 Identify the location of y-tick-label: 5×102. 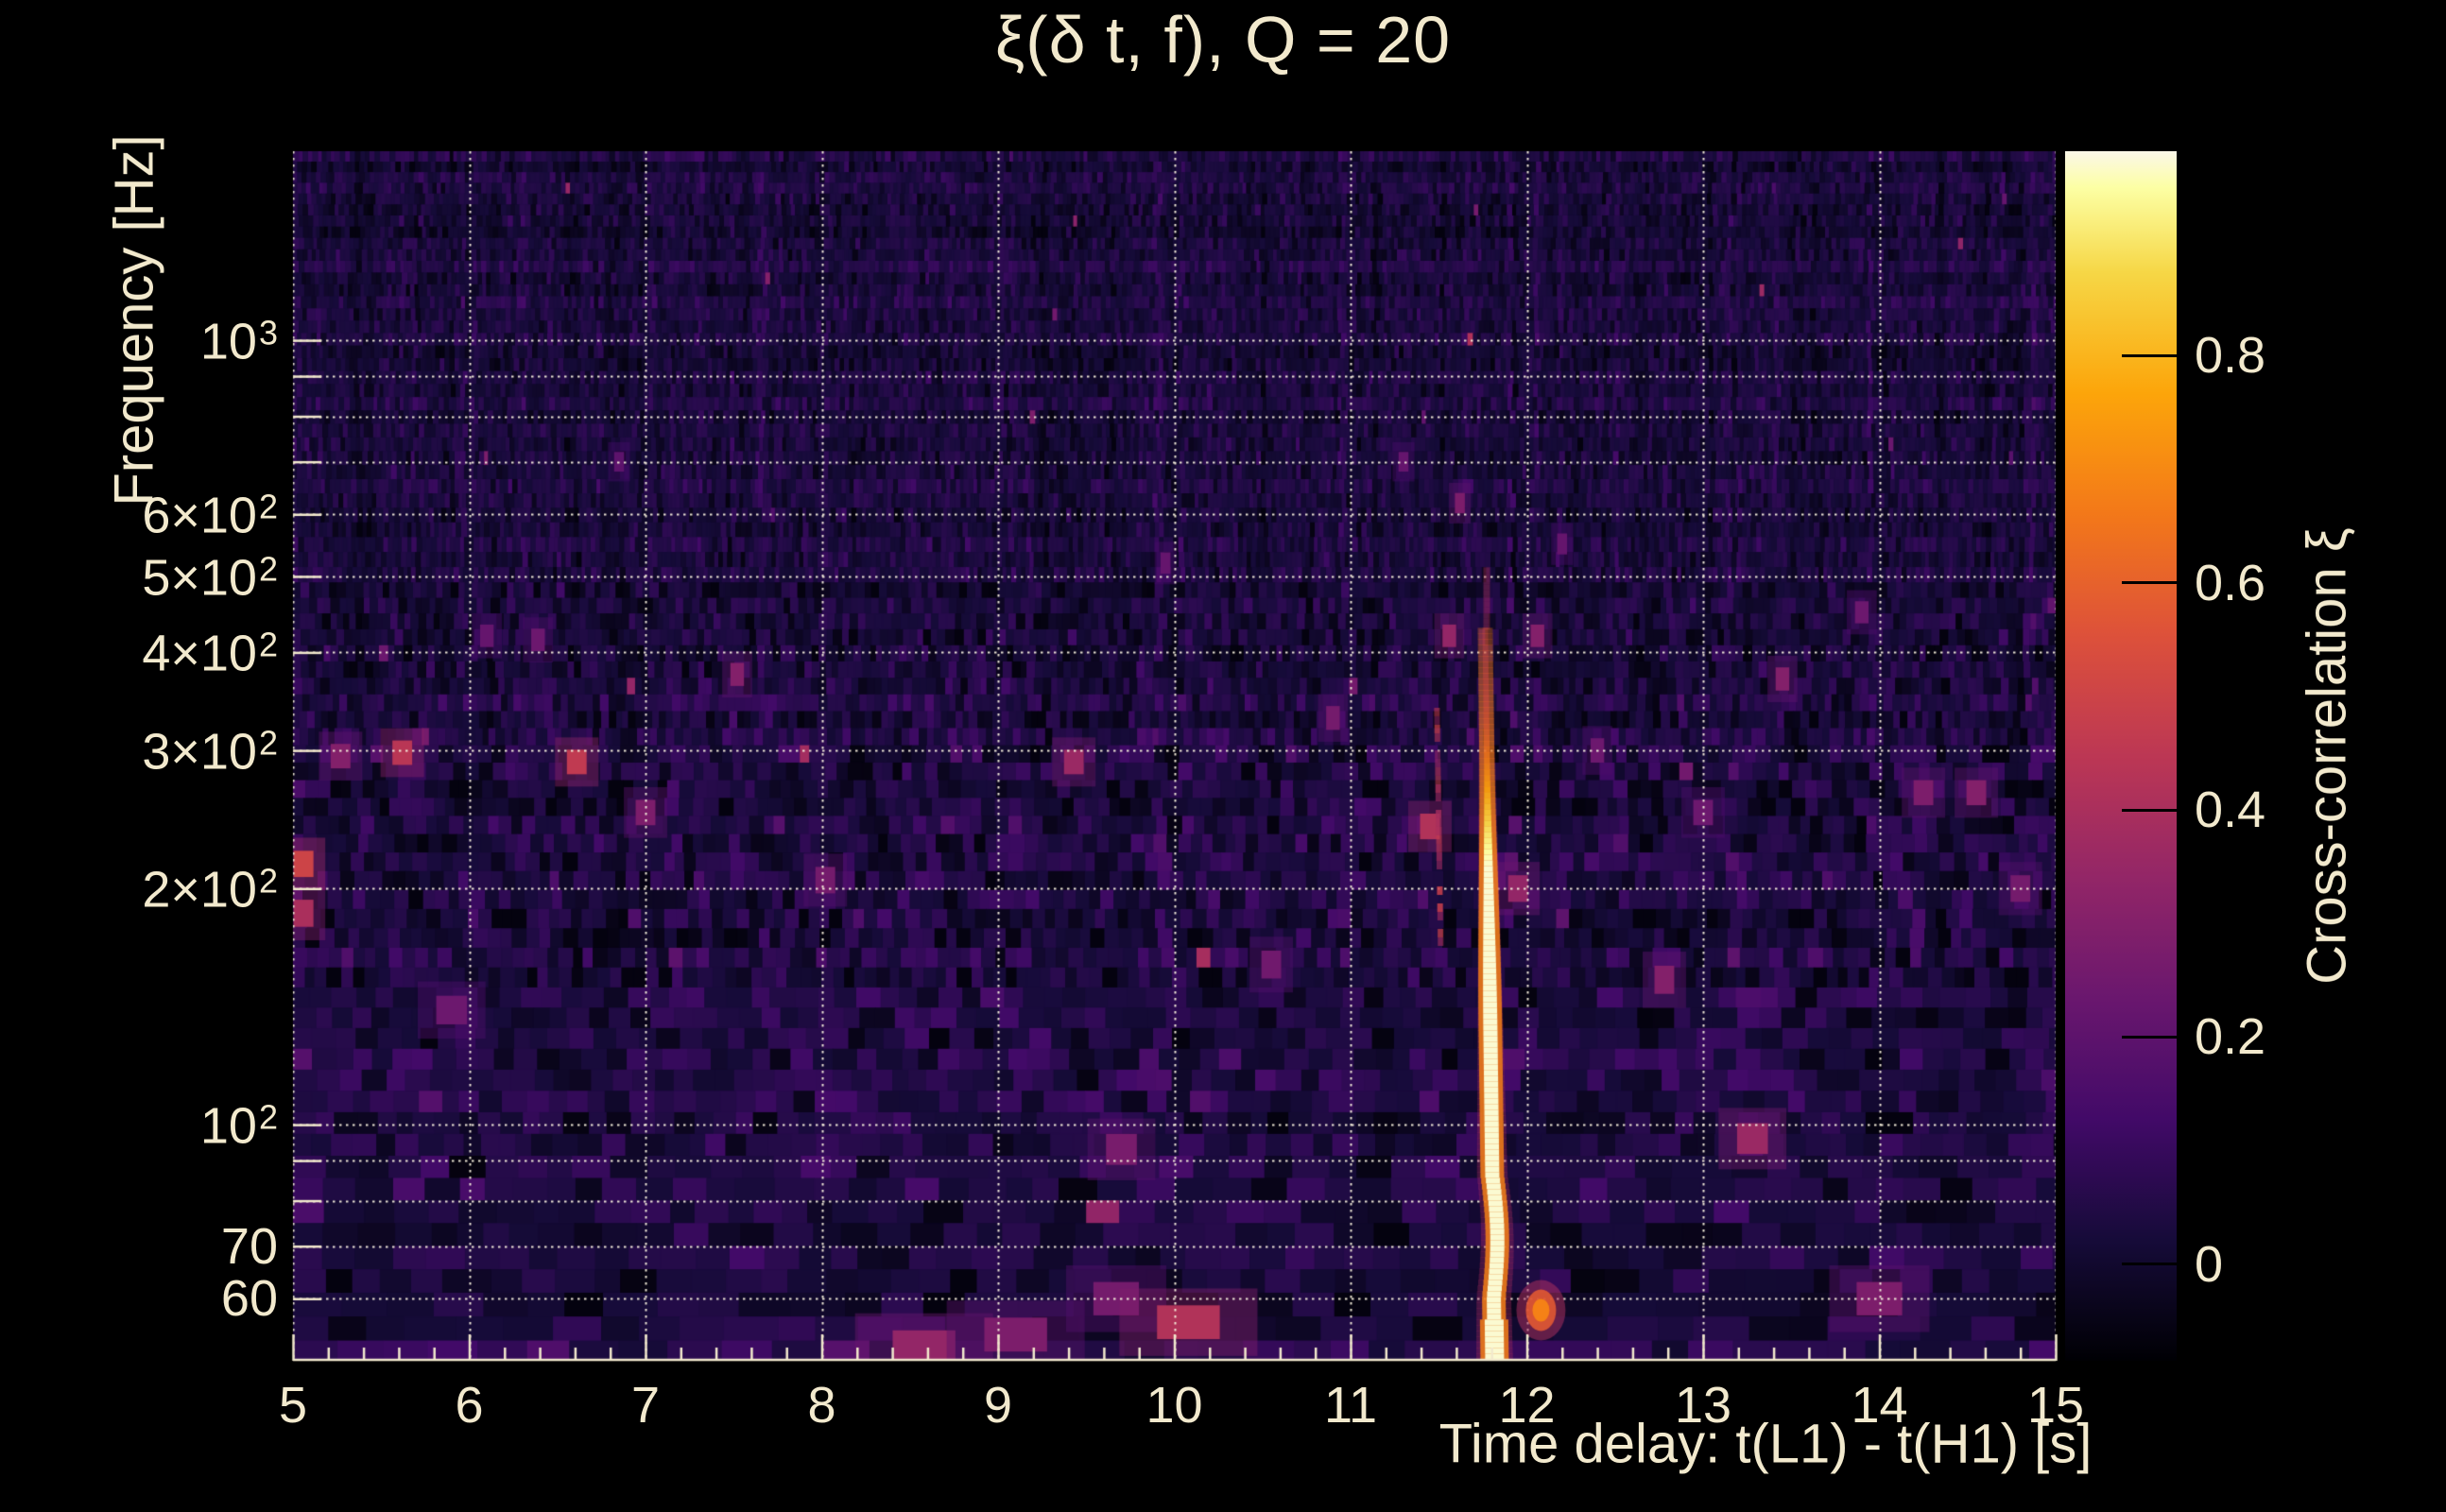
(210, 578).